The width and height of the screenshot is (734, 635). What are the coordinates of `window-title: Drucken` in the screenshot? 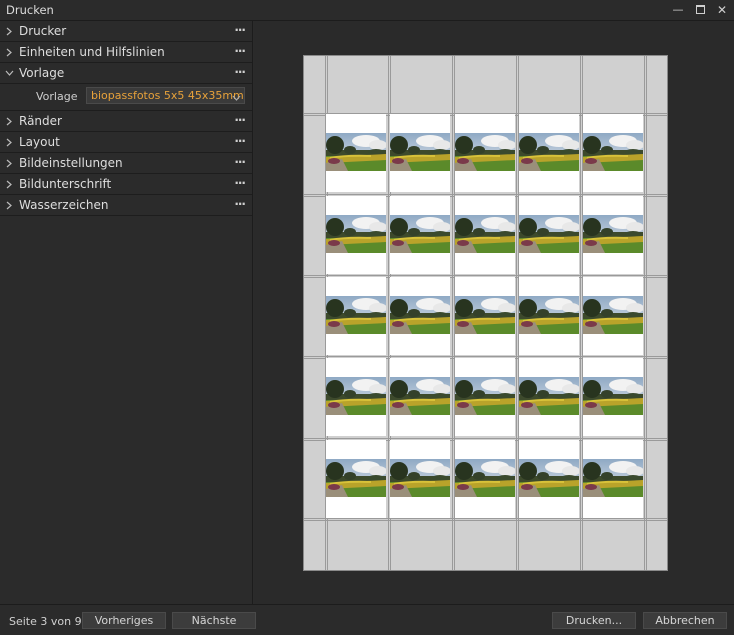 It's located at (30, 10).